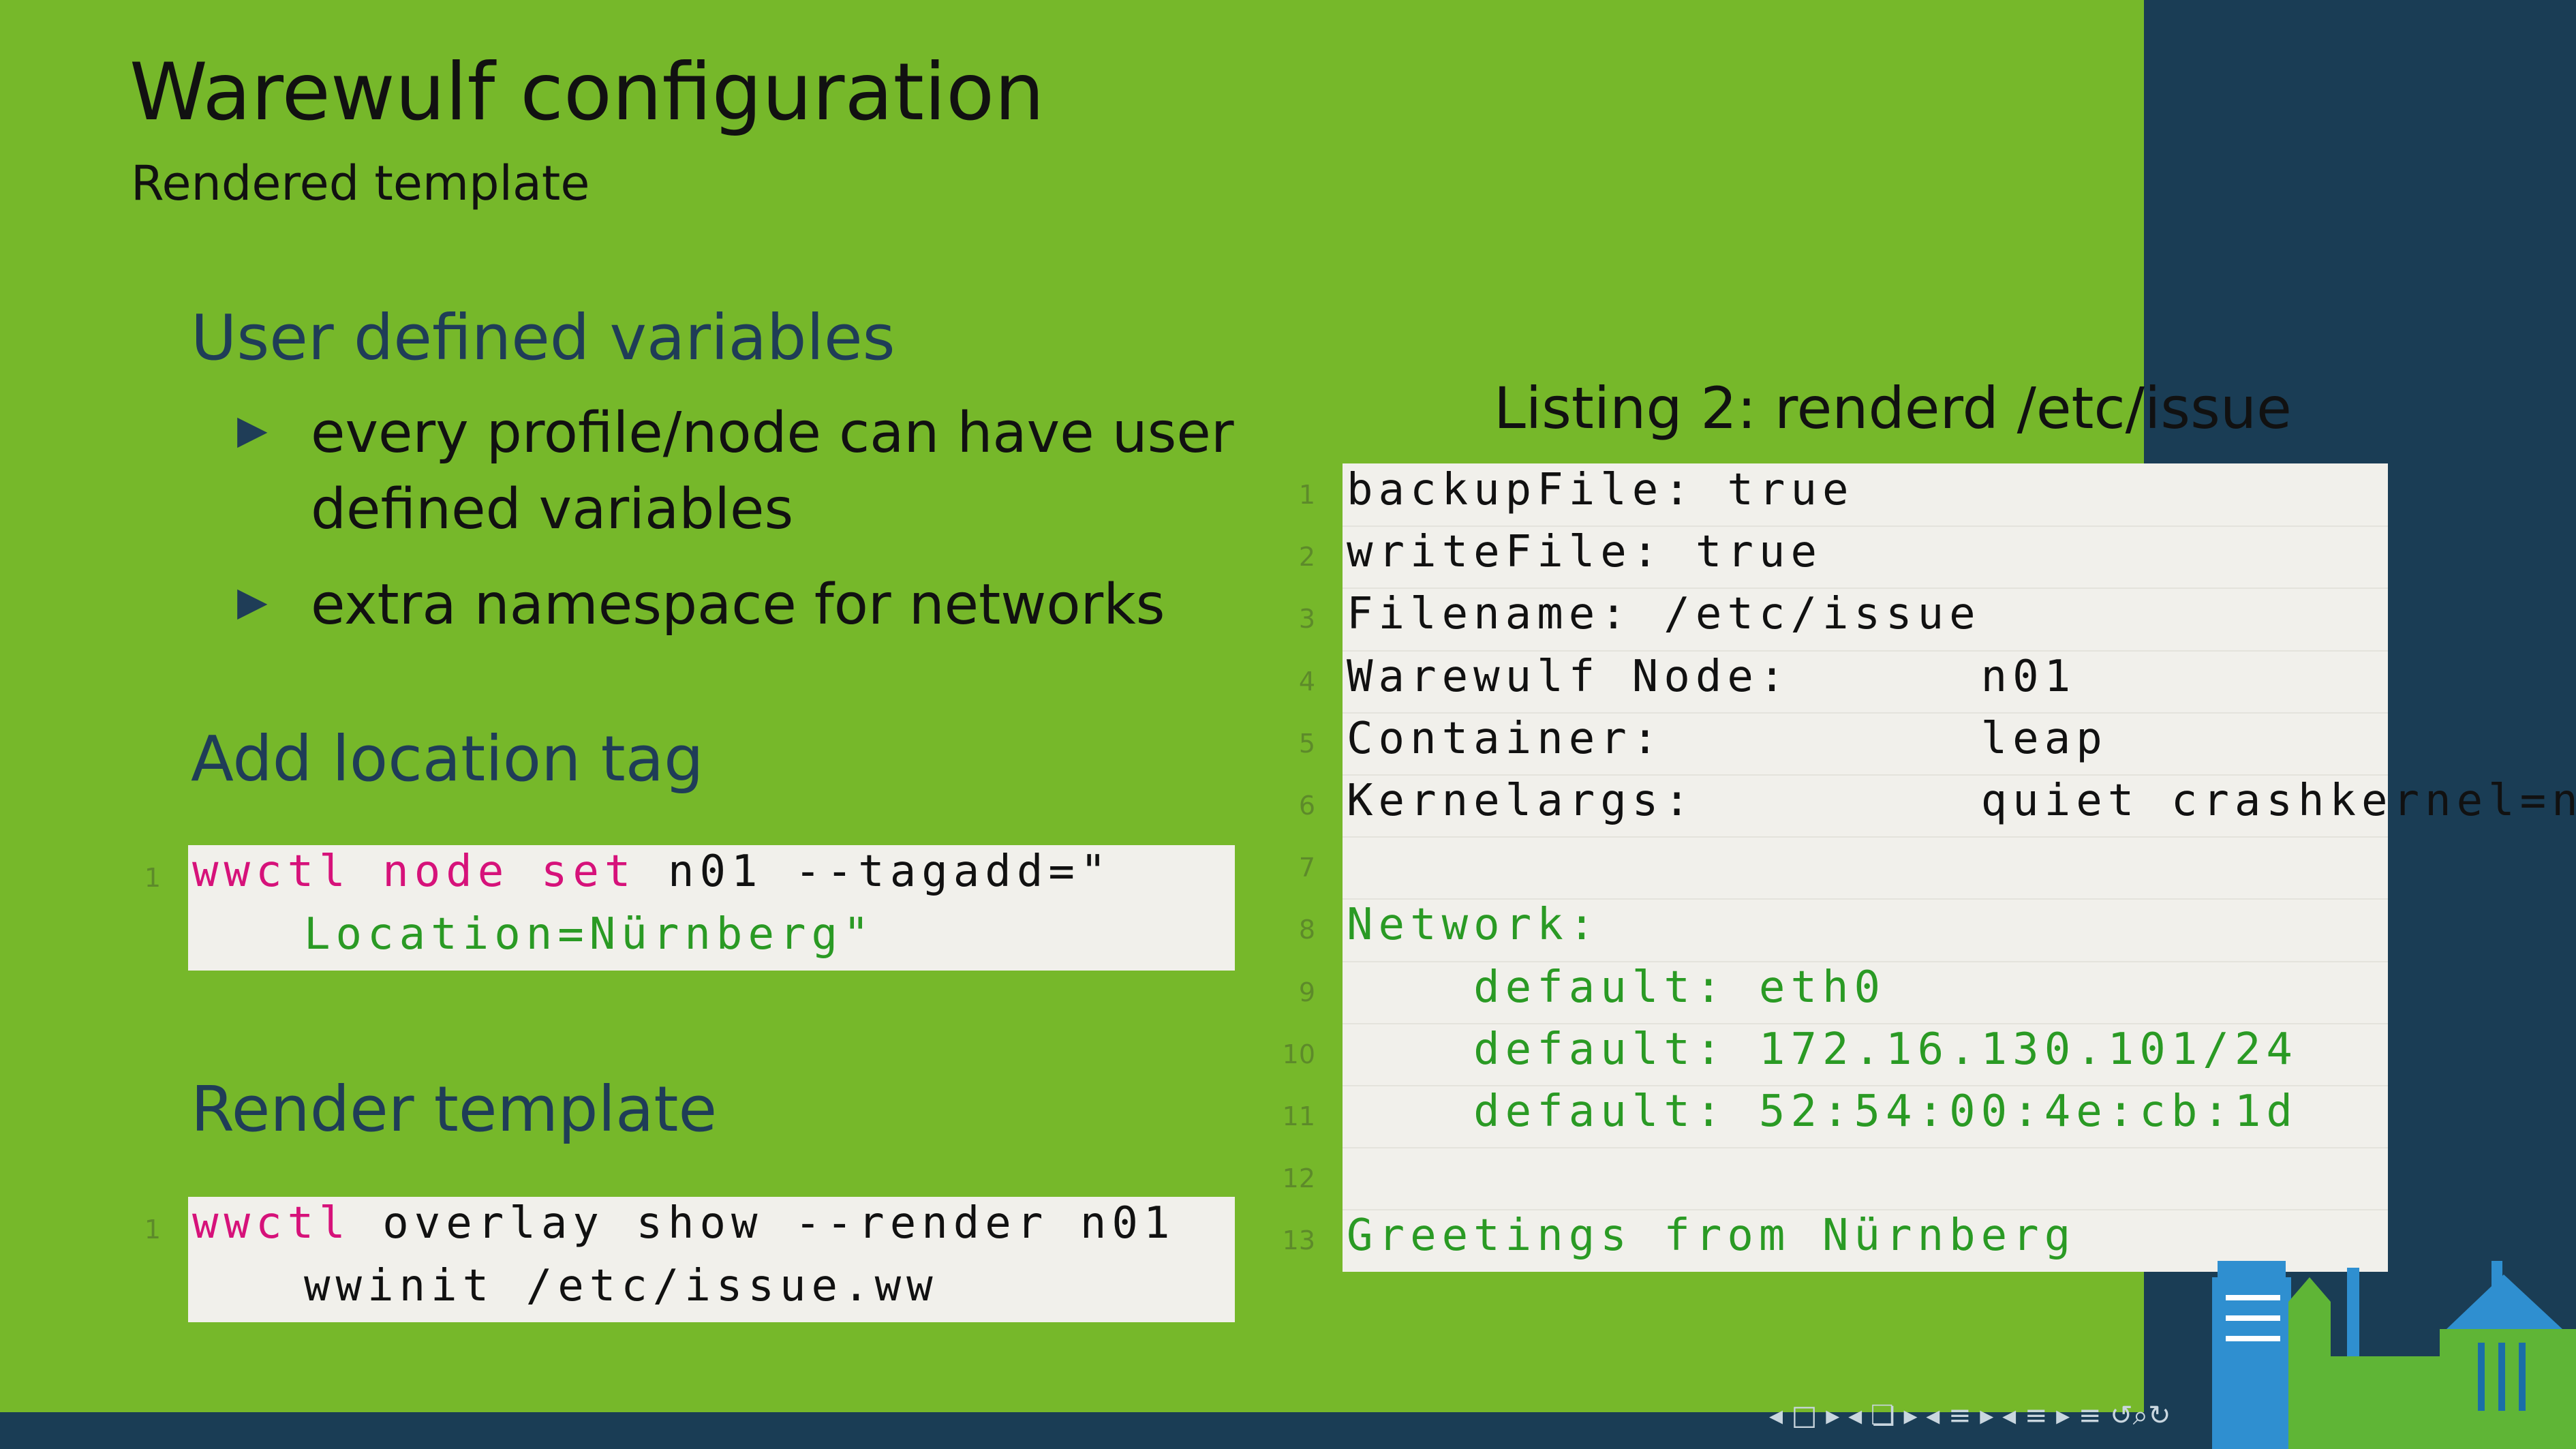 The image size is (2576, 1449). What do you see at coordinates (1601, 490) in the screenshot?
I see `listing-line-text: backupFile: true` at bounding box center [1601, 490].